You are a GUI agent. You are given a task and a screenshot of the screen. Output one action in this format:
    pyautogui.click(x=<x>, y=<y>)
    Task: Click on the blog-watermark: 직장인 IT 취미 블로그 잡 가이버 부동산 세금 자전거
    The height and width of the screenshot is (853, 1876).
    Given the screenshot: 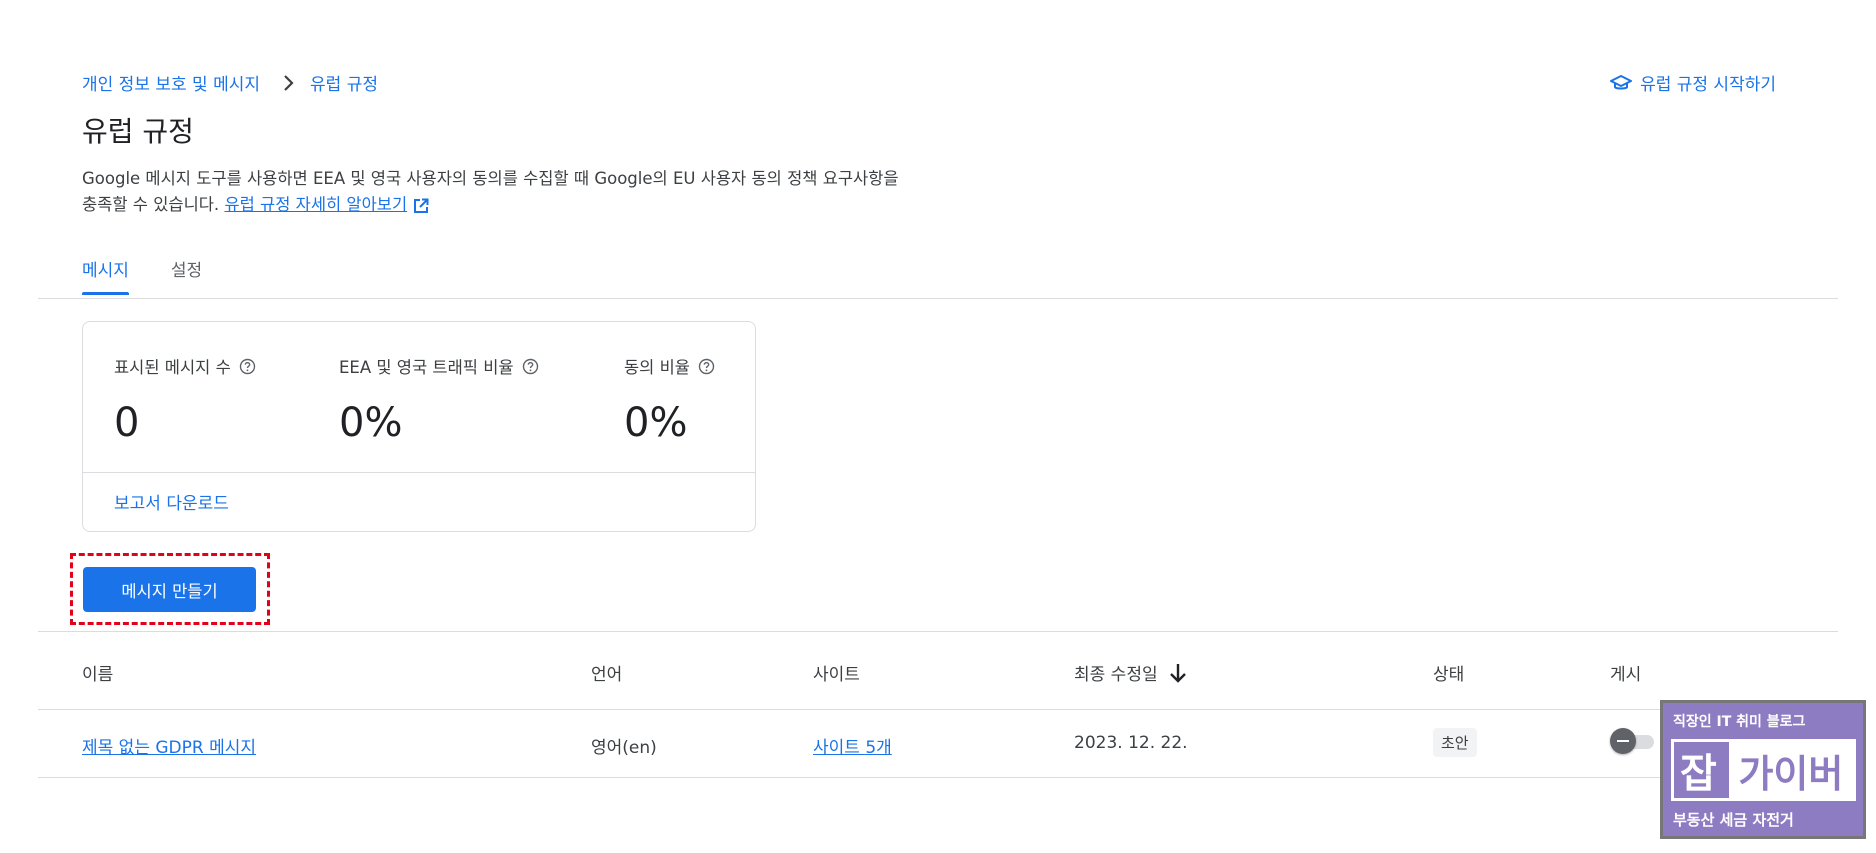 What is the action you would take?
    pyautogui.click(x=1763, y=769)
    